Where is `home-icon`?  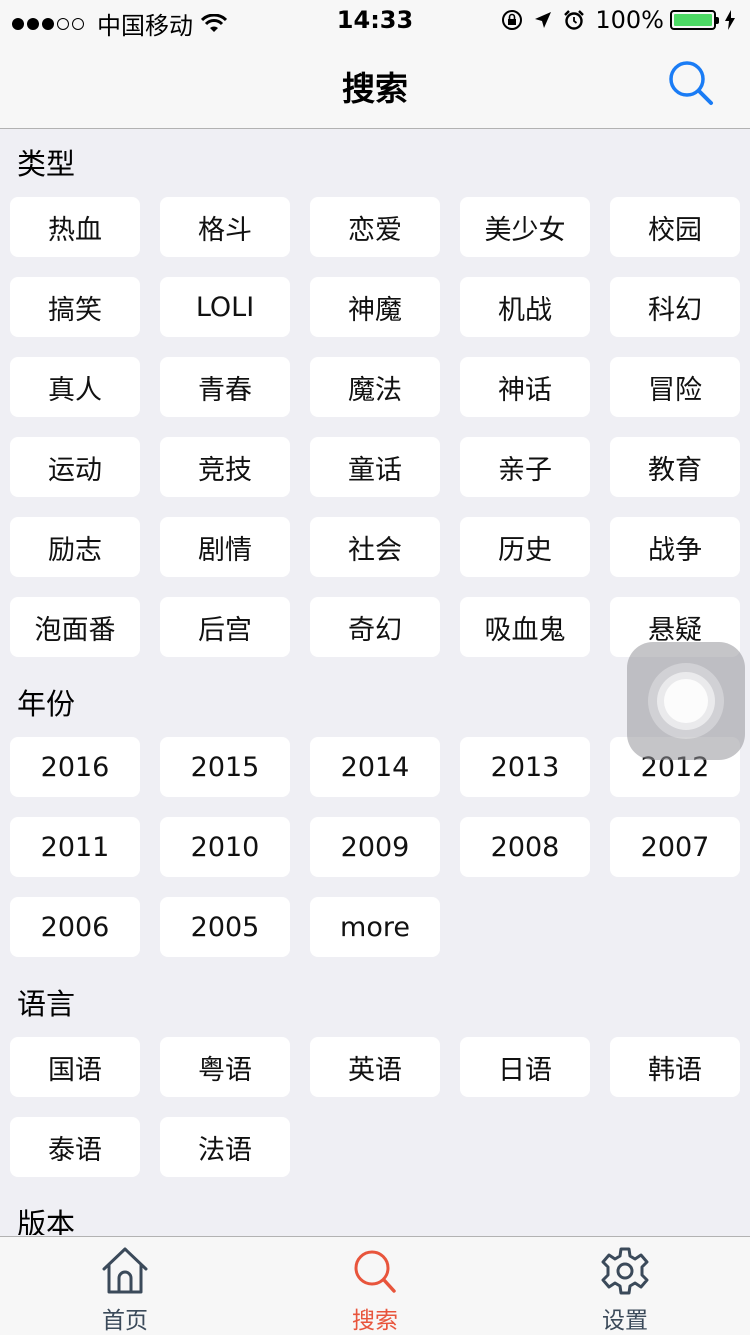 home-icon is located at coordinates (125, 1270).